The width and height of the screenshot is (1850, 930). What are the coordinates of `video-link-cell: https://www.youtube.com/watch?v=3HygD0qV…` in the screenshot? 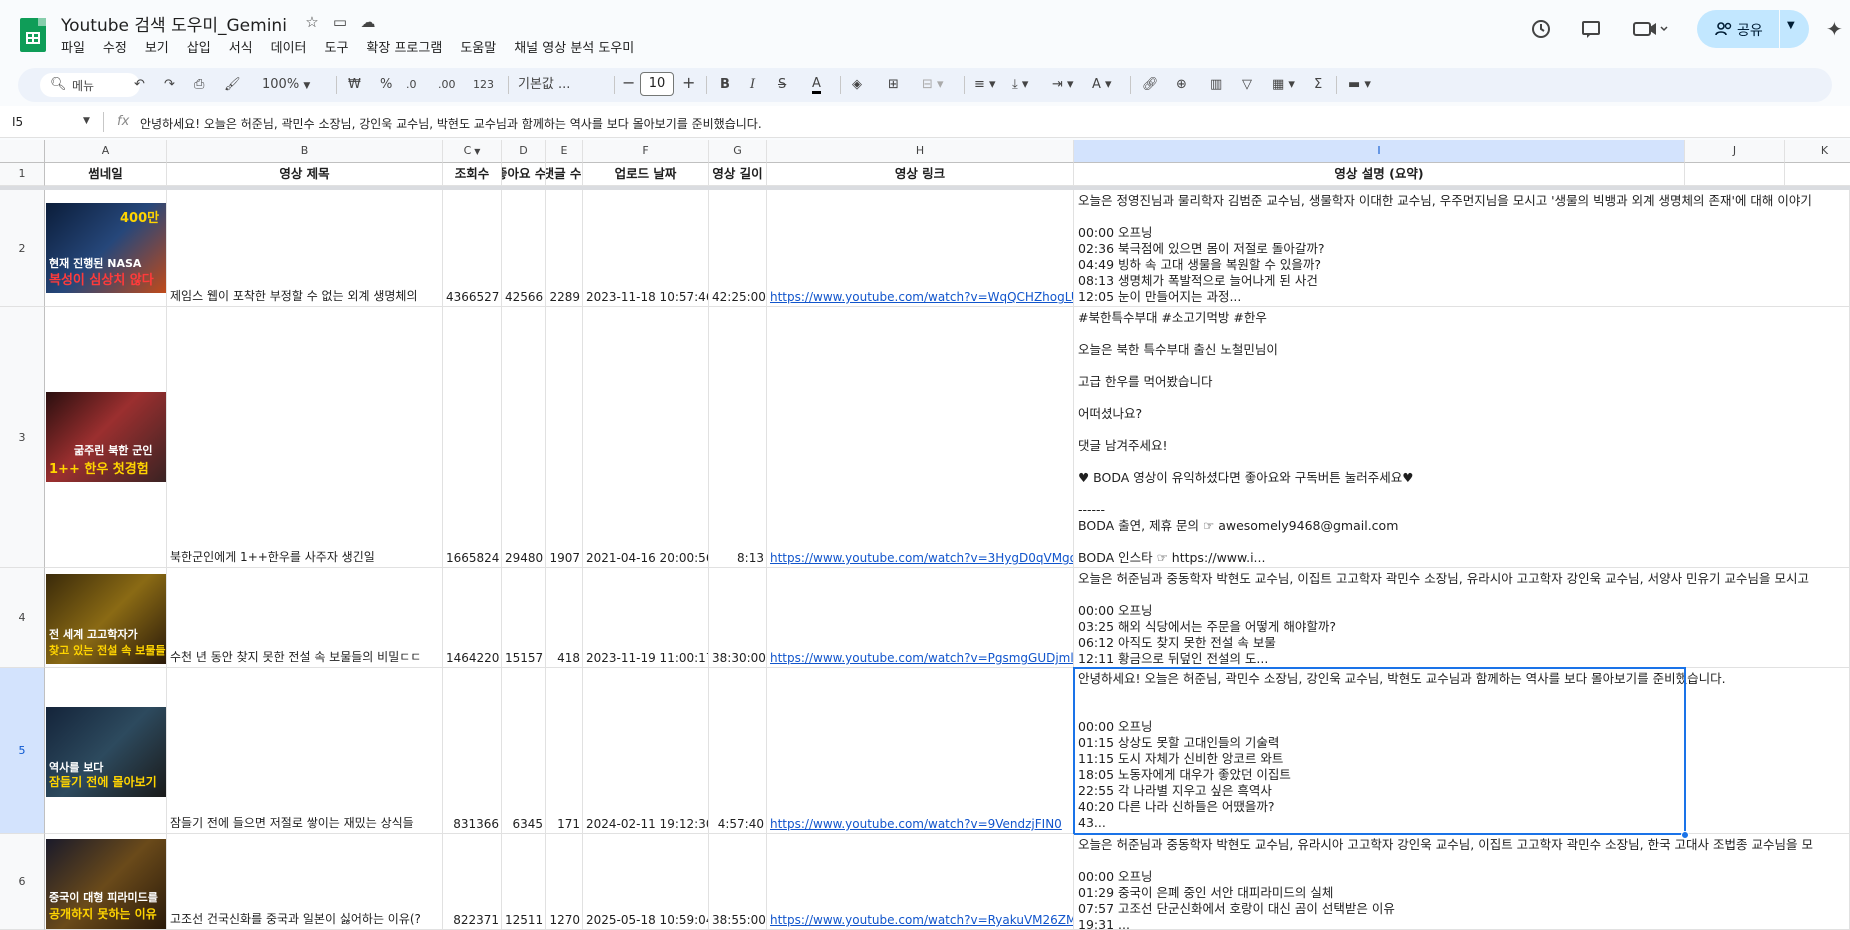 It's located at (920, 437).